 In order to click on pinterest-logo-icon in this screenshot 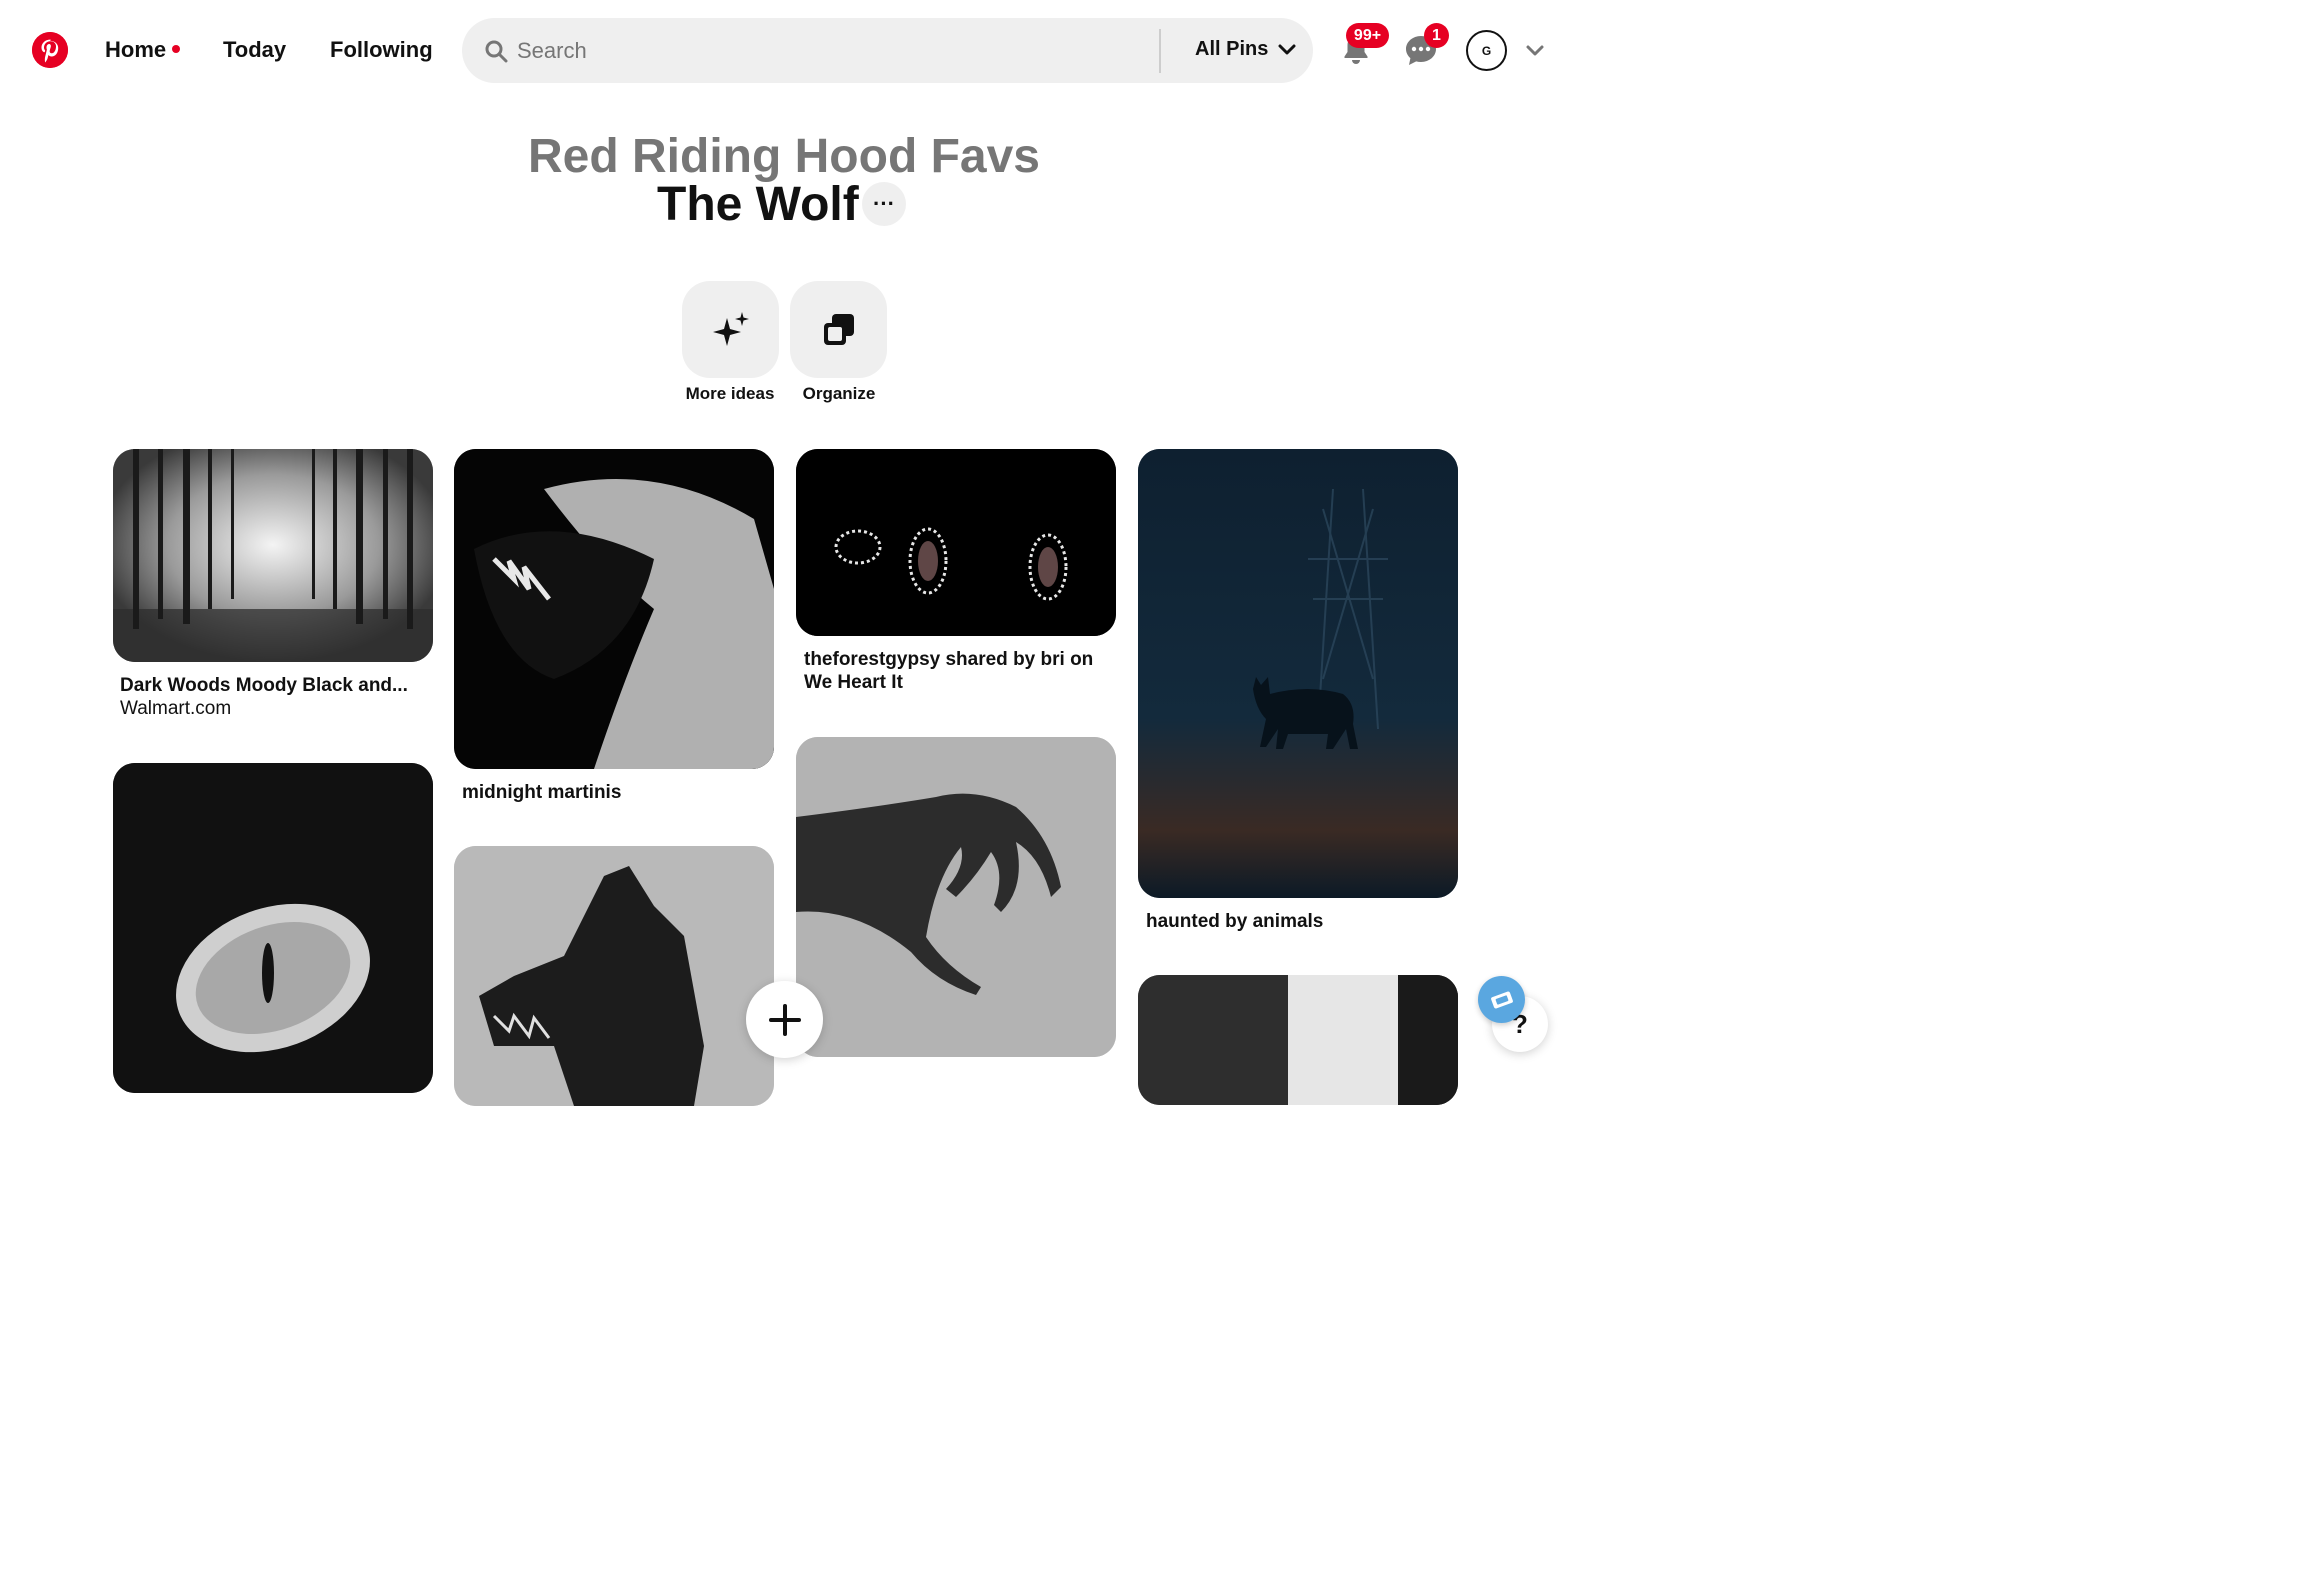, I will do `click(50, 50)`.